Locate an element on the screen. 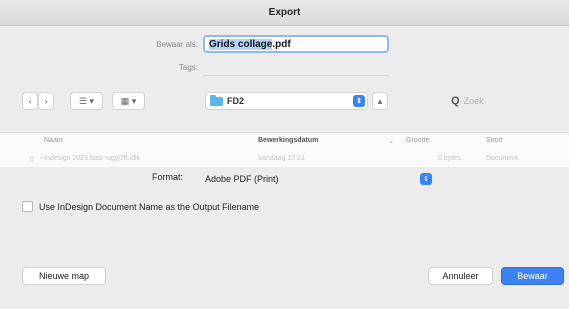 Image resolution: width=569 pixels, height=309 pixels. tags-field is located at coordinates (296, 67).